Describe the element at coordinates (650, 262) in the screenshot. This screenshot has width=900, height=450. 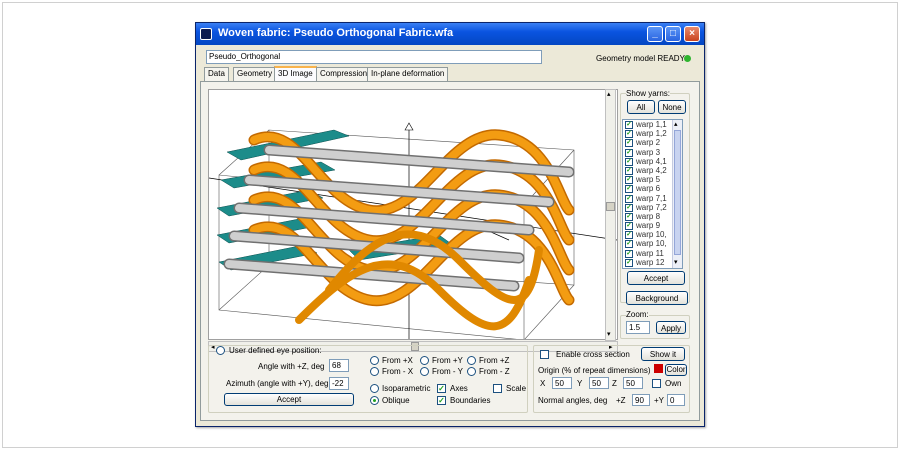
I see `yarn-label: warp 12` at that location.